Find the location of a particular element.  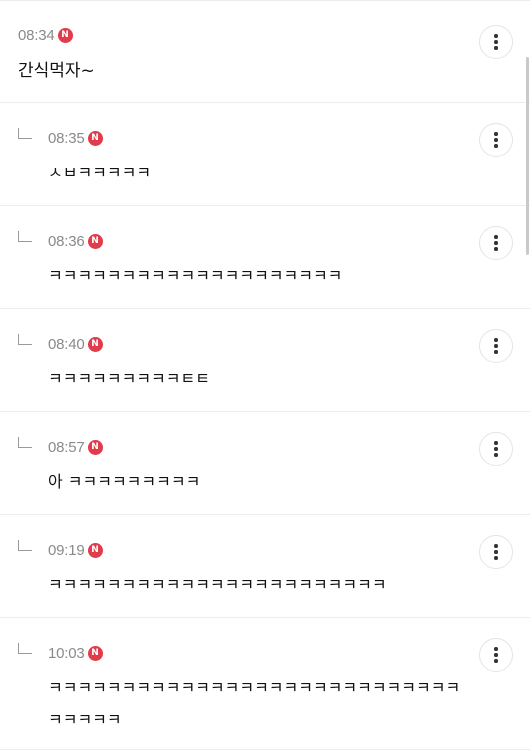

comment-meta: 10:03 N is located at coordinates (75, 653).